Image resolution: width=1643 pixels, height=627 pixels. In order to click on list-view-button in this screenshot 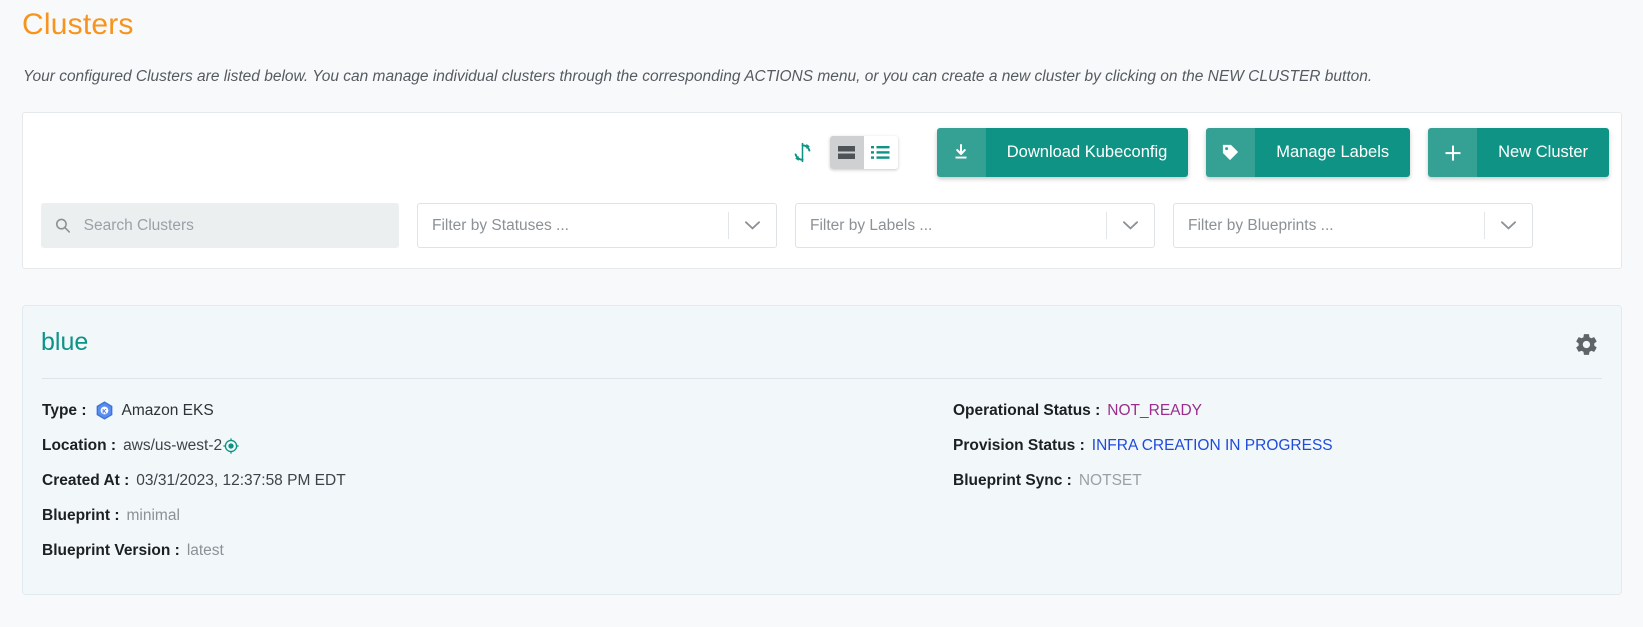, I will do `click(880, 152)`.